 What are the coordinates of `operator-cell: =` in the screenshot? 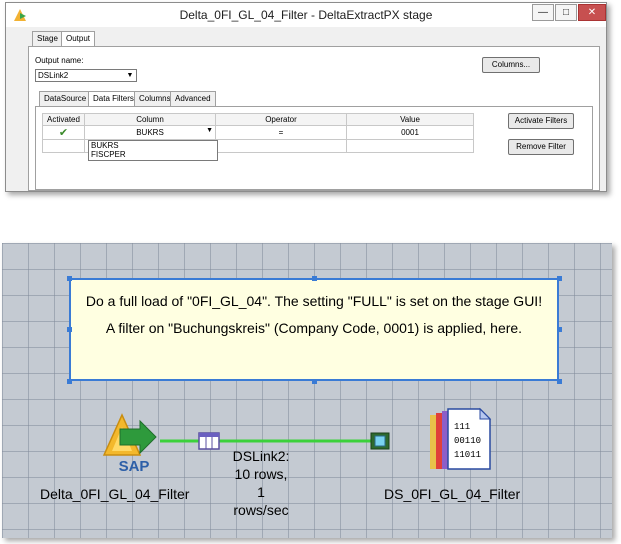 It's located at (281, 132).